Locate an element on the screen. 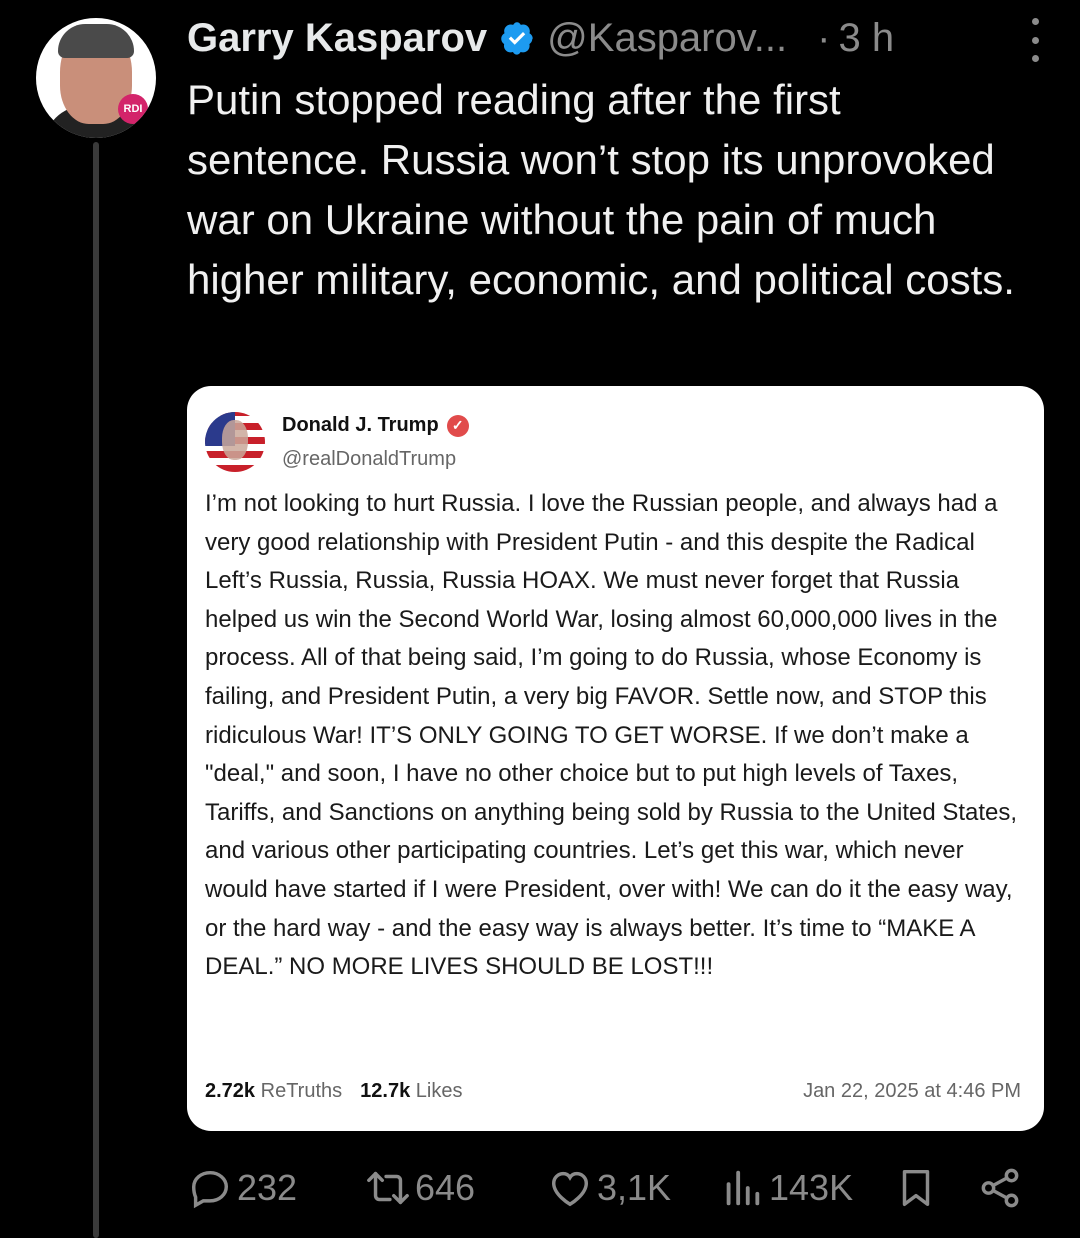  author-name: Garry Kasparov is located at coordinates (337, 38).